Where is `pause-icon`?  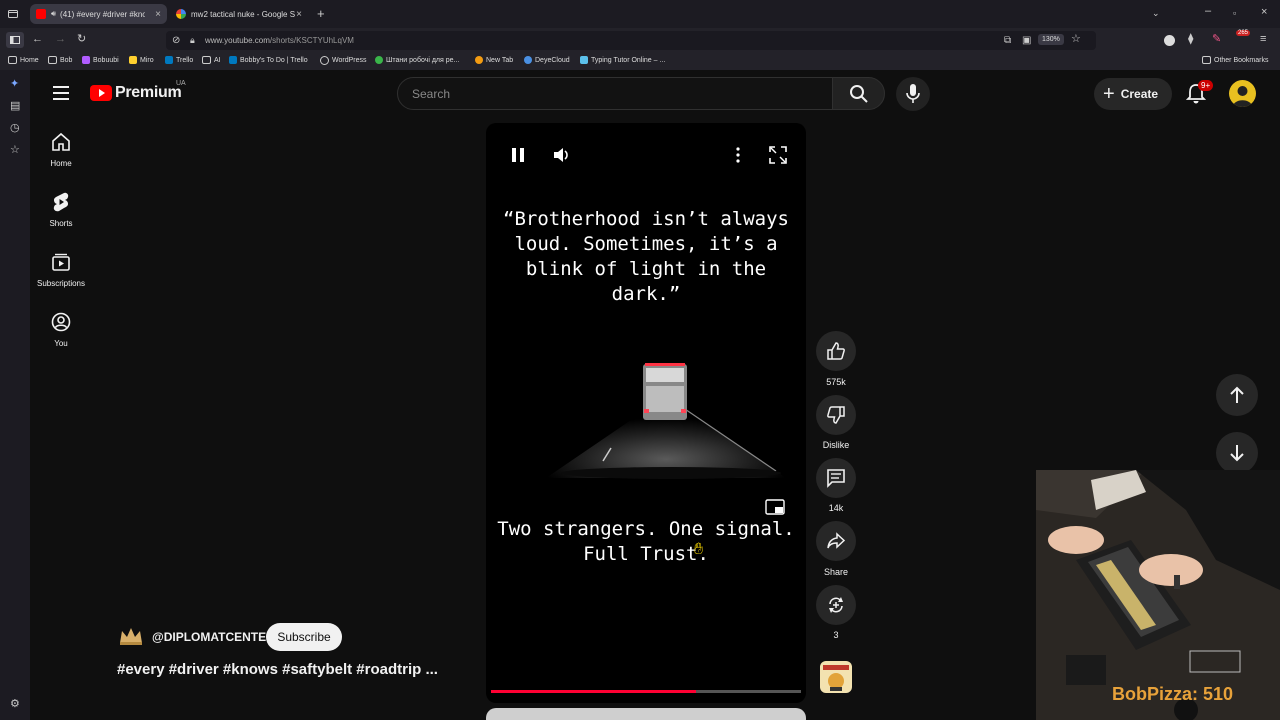 pause-icon is located at coordinates (518, 155).